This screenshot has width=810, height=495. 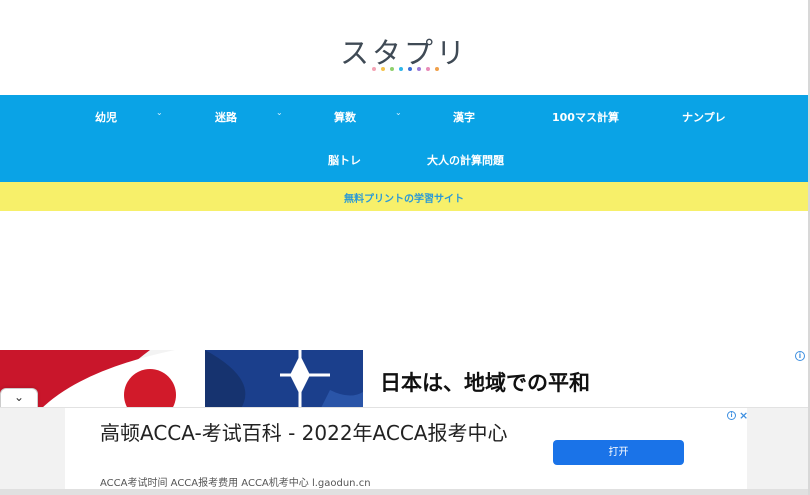 I want to click on nav-item-meiro: 迷路, so click(x=226, y=117).